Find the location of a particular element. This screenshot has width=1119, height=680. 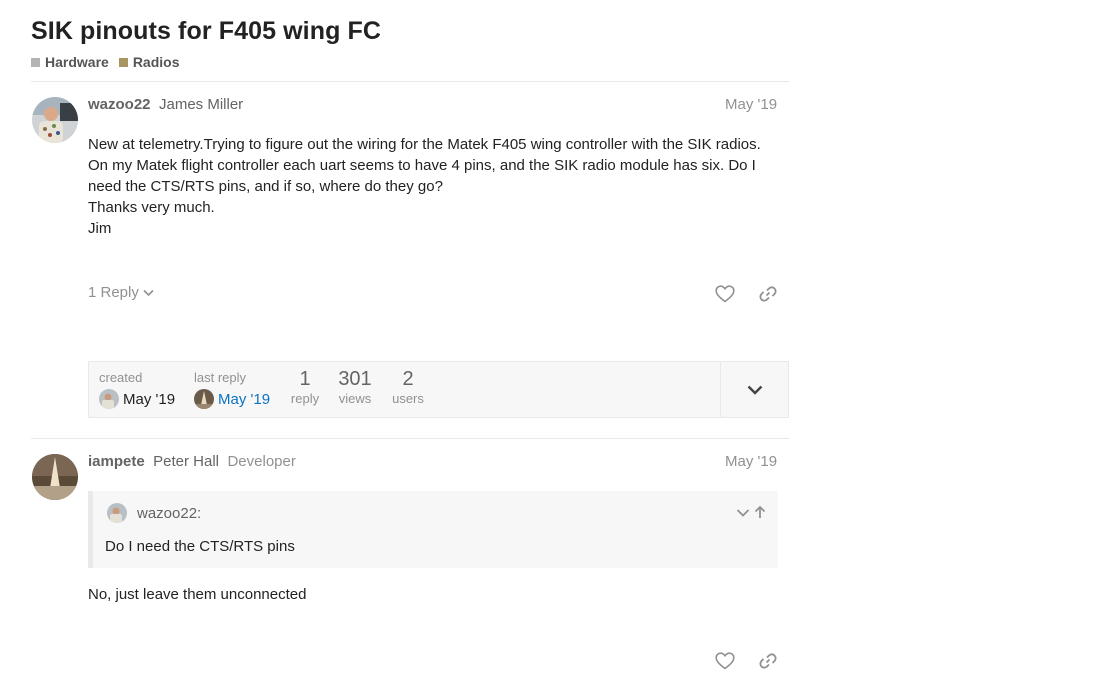

category-label: Radios is located at coordinates (156, 62).